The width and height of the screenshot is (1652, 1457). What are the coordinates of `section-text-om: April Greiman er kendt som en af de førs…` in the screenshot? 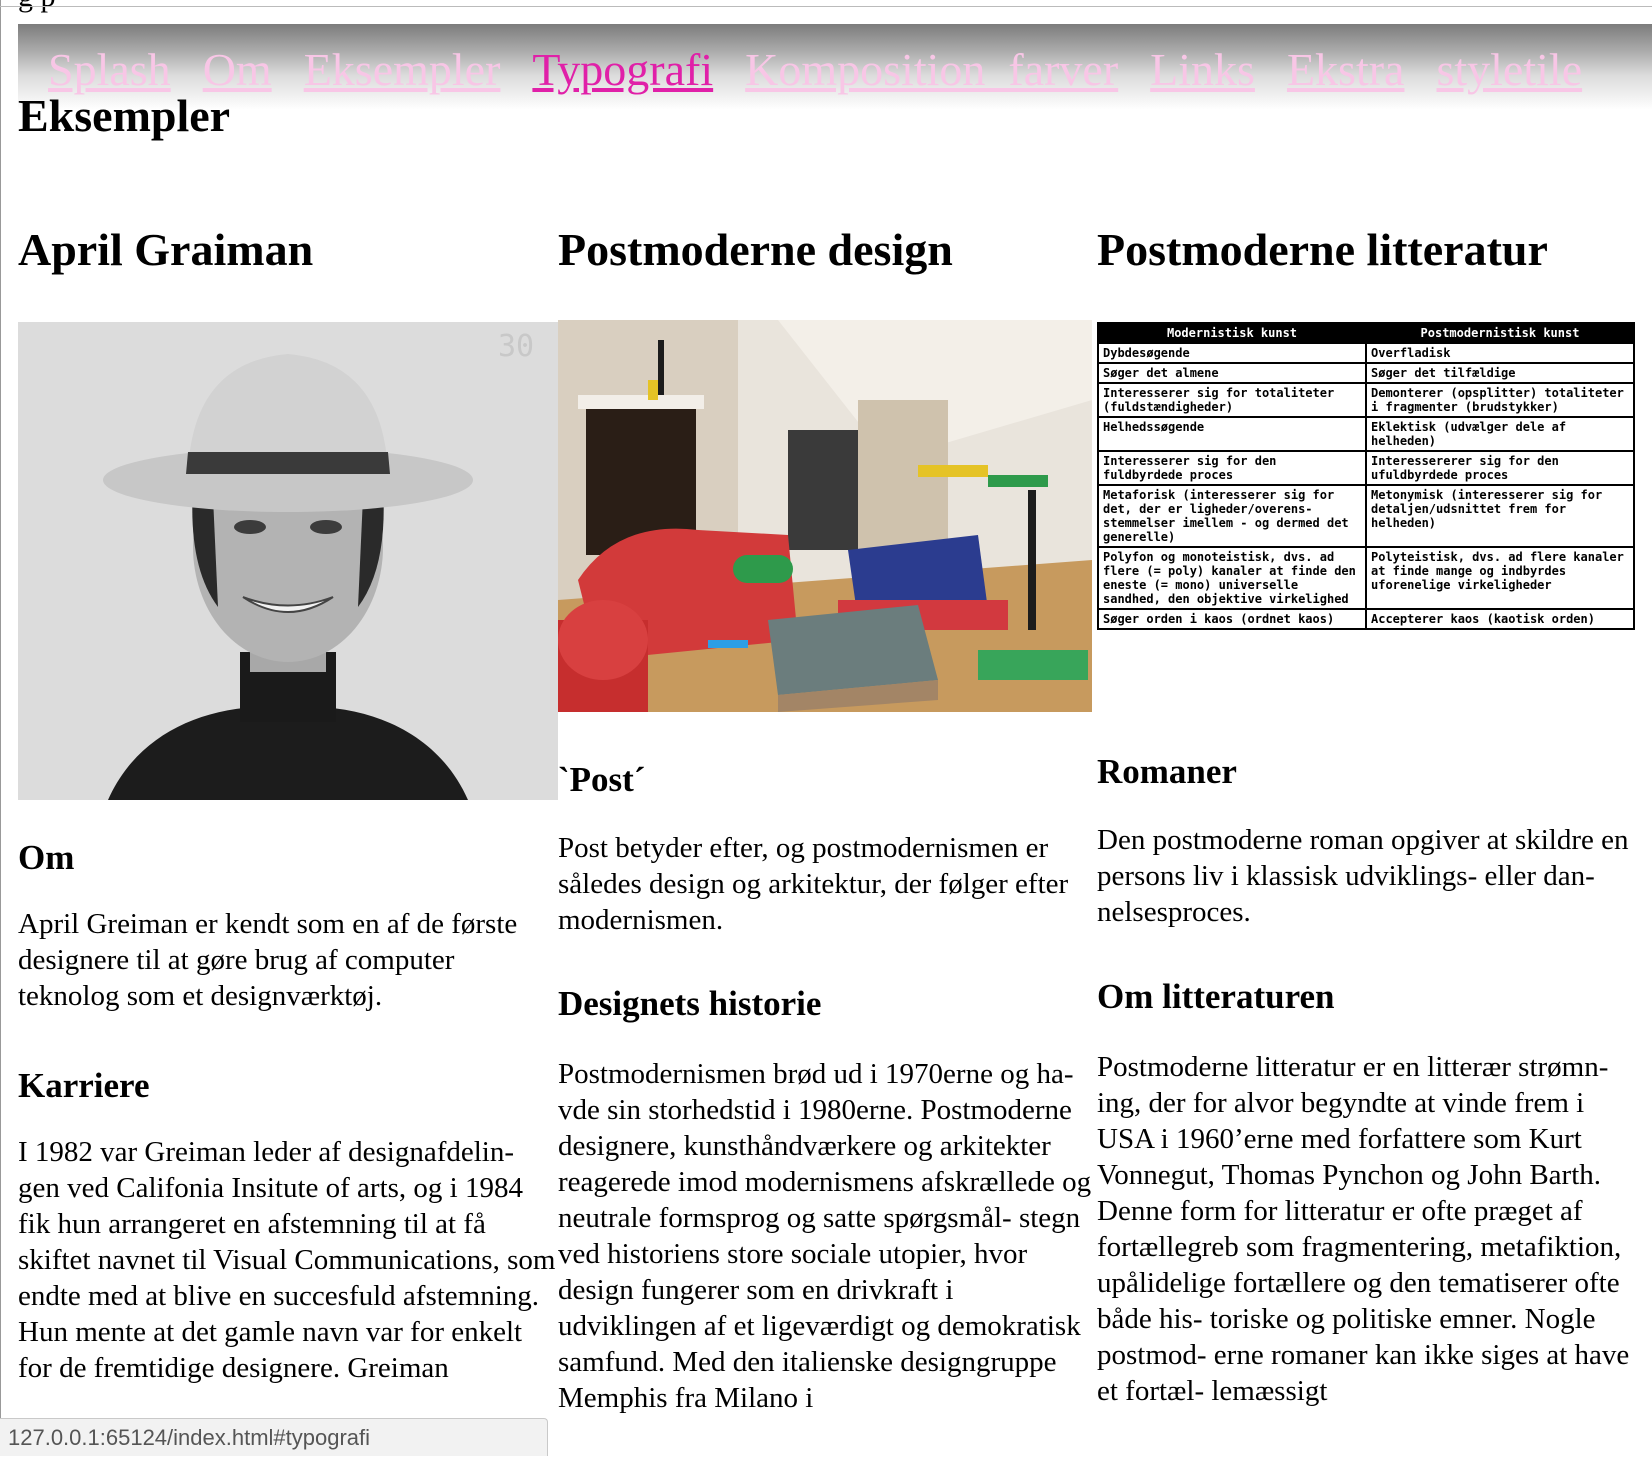 It's located at (268, 960).